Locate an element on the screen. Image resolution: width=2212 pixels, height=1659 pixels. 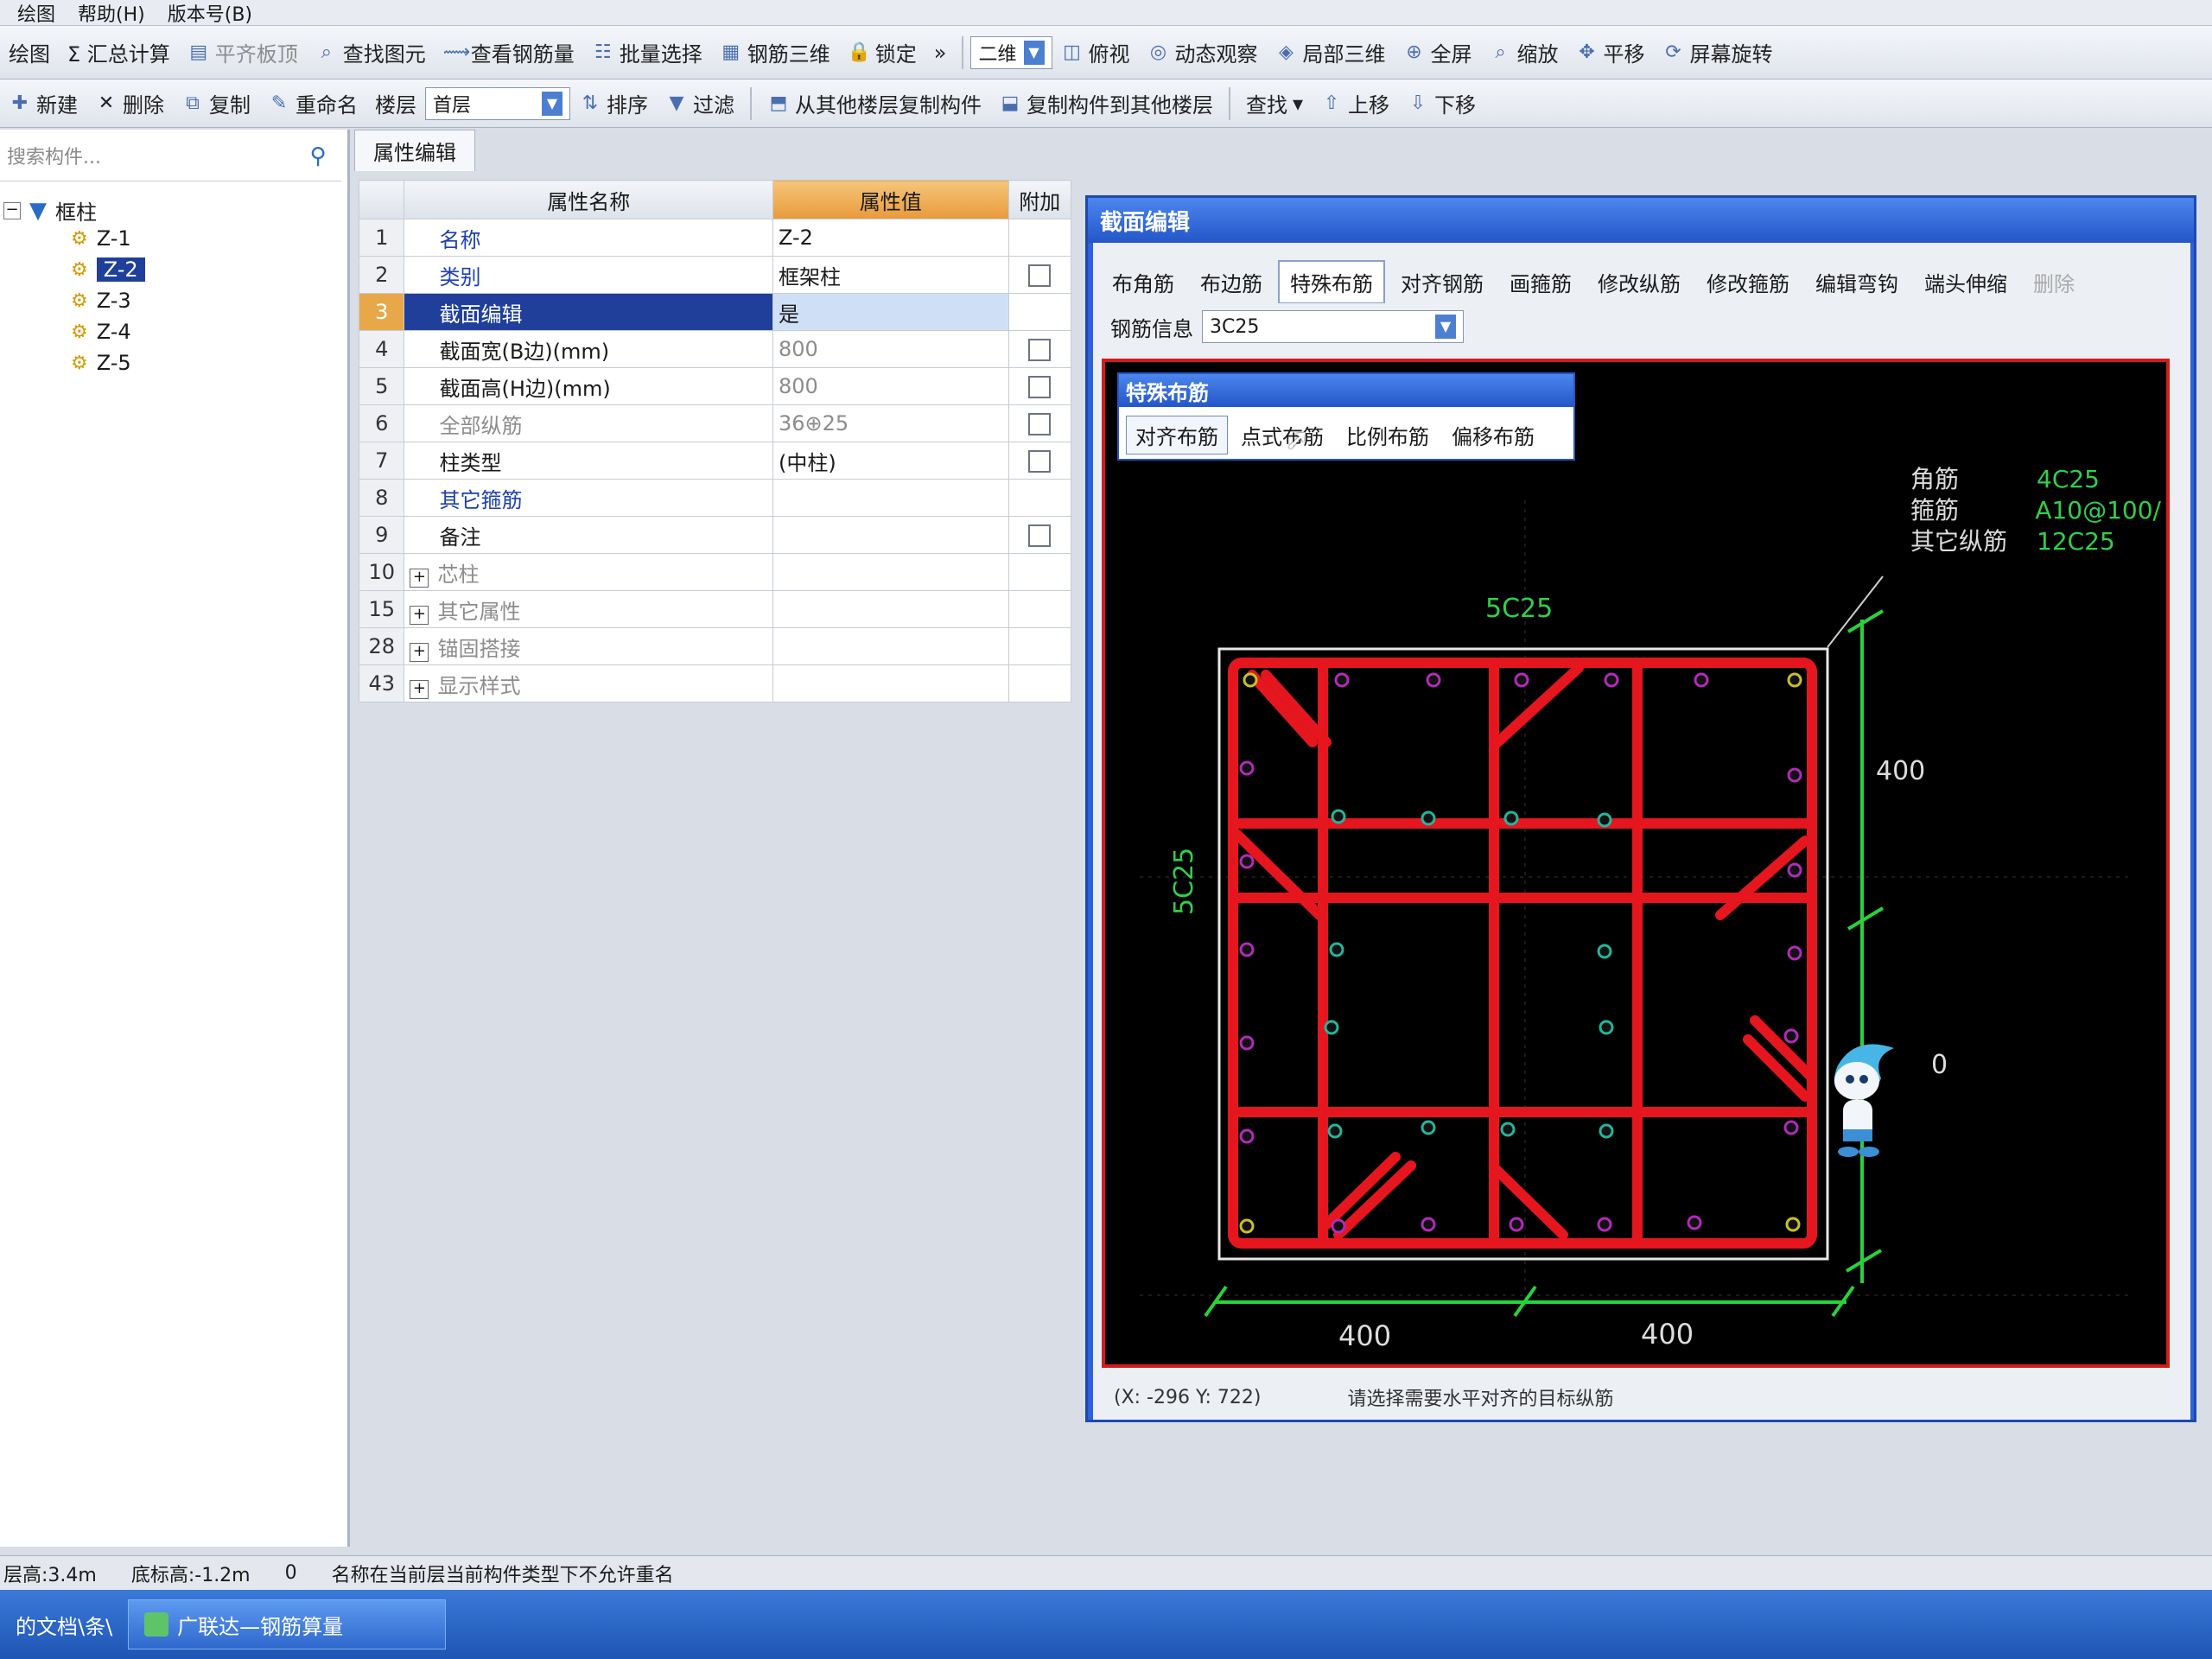
pan-button: ✥ 平移 is located at coordinates (1610, 53).